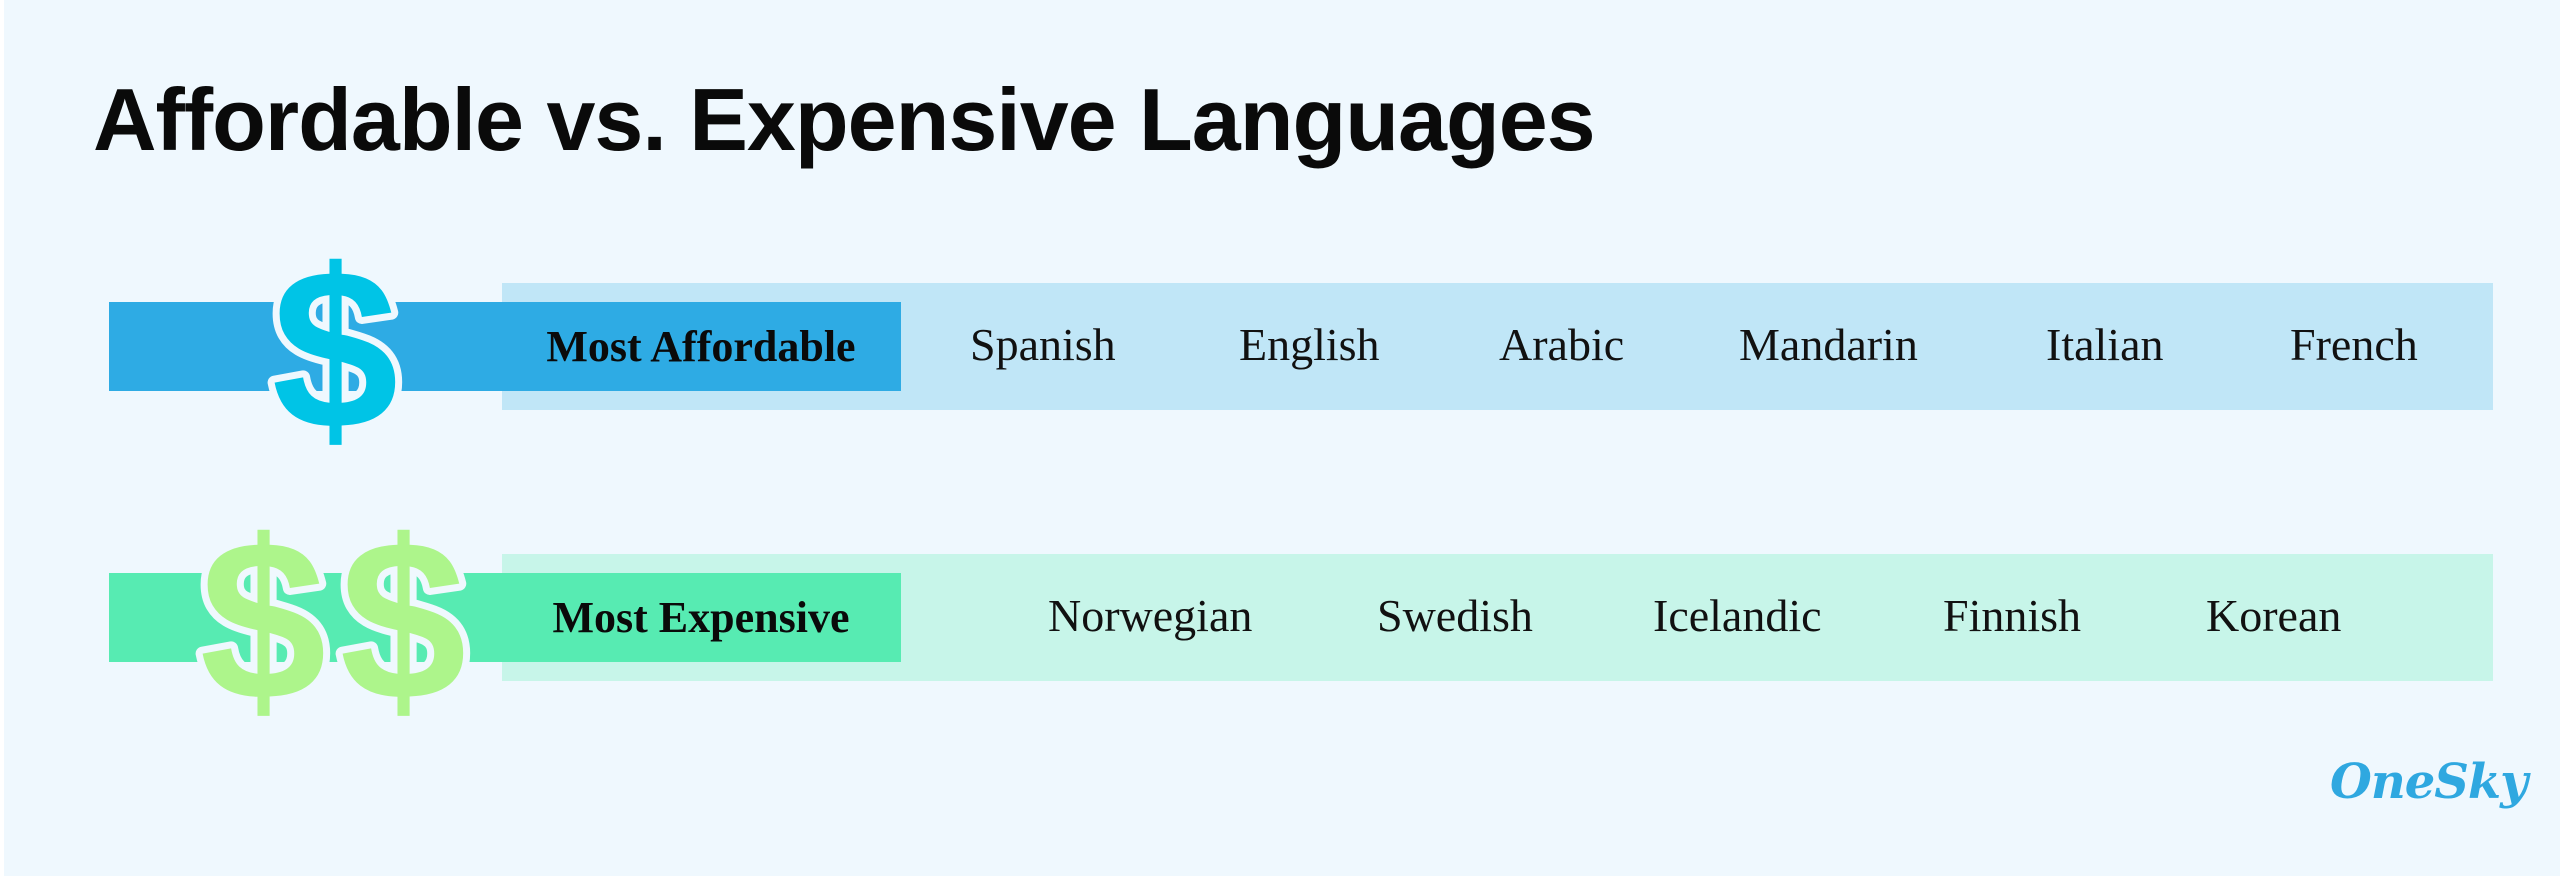 The height and width of the screenshot is (879, 2560). I want to click on language-item: Spanish, so click(1043, 344).